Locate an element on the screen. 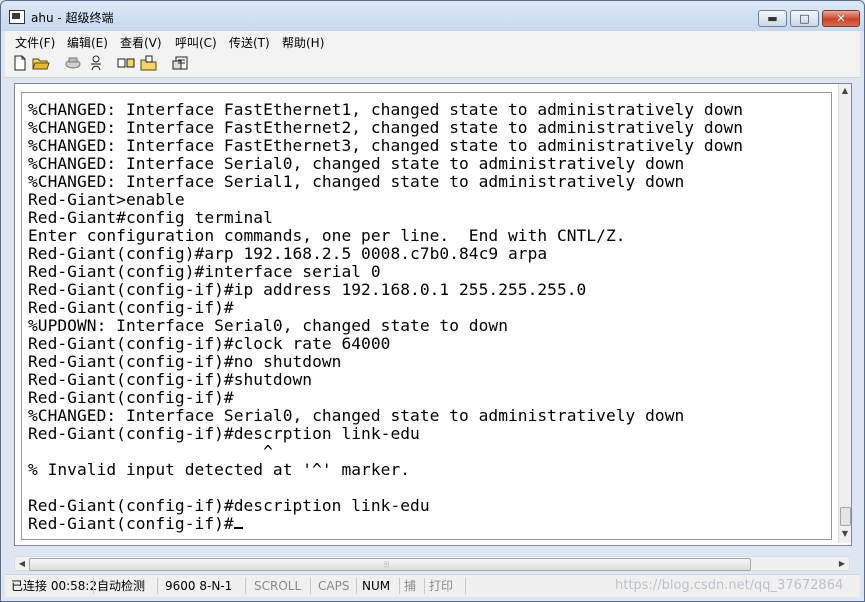 Image resolution: width=865 pixels, height=602 pixels. scroll-right-icon: ▶ is located at coordinates (842, 563).